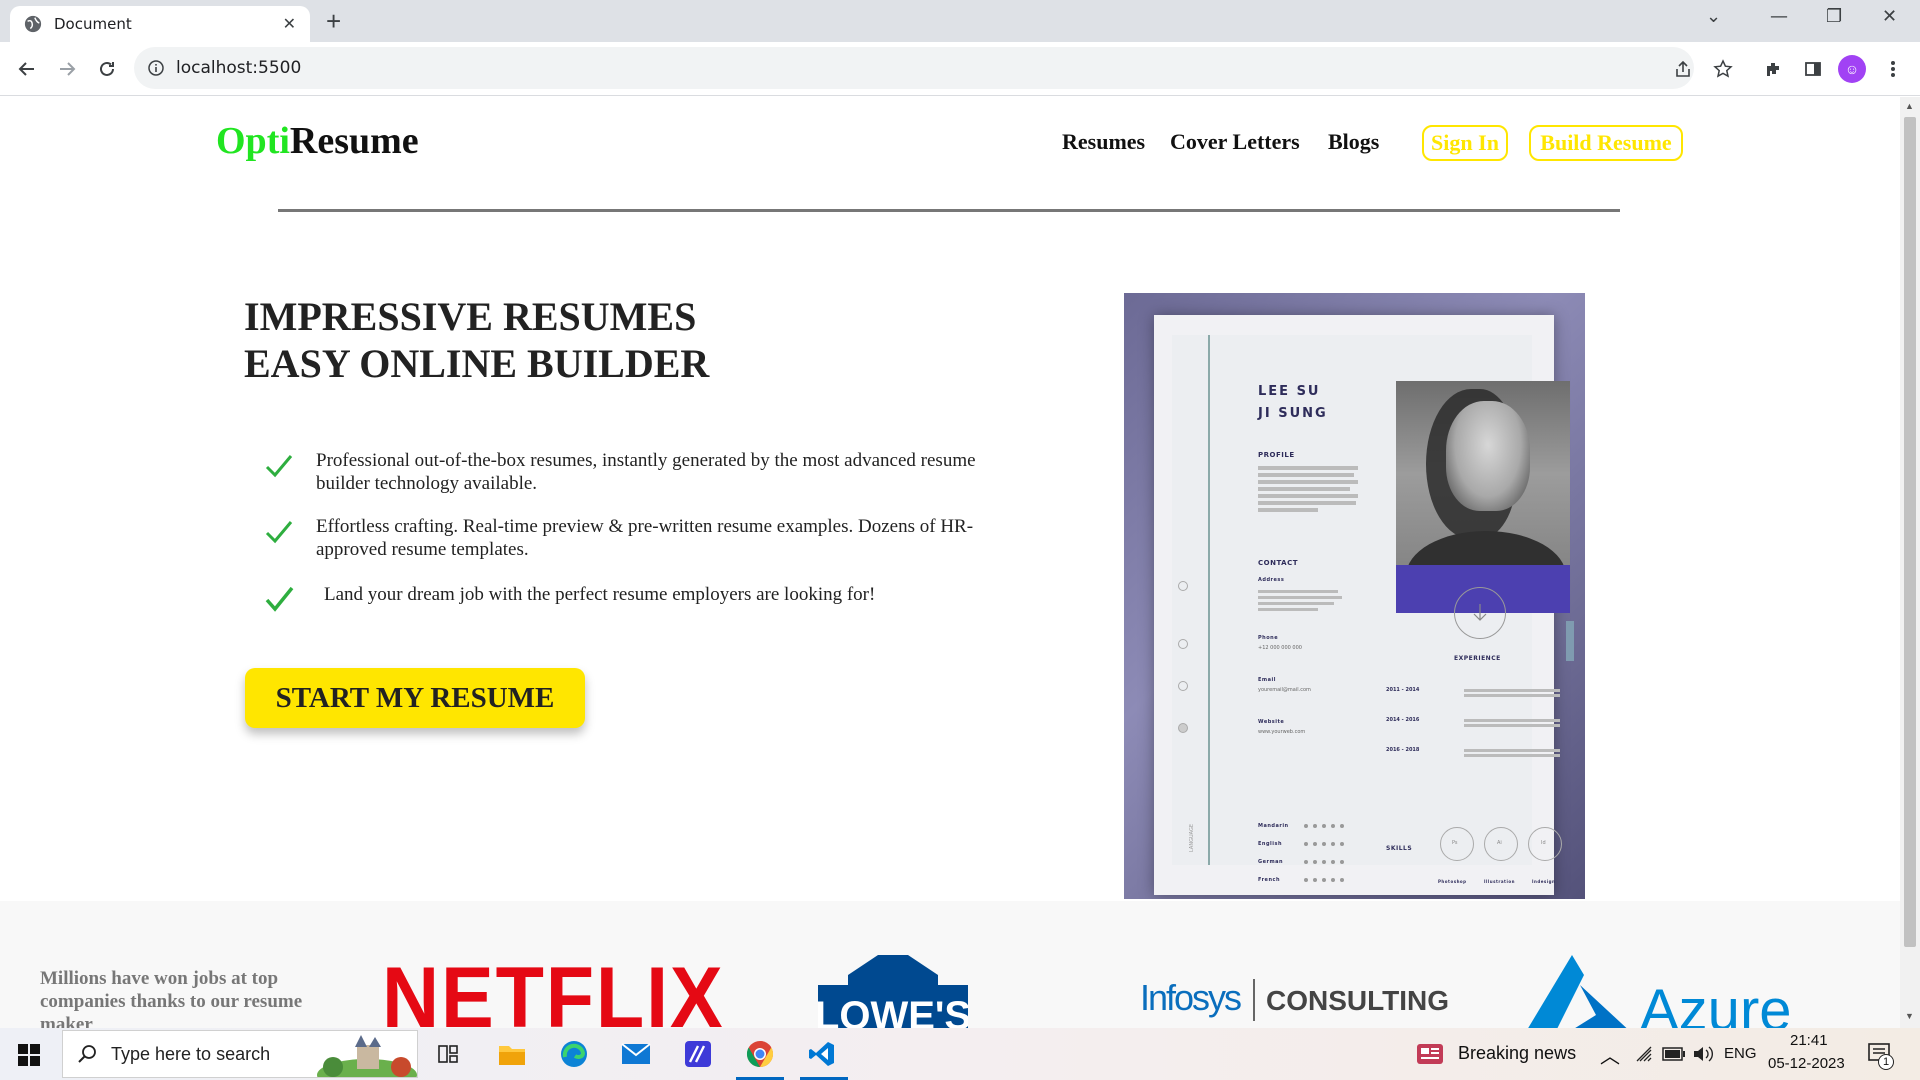 The image size is (1920, 1080). What do you see at coordinates (1886, 1062) in the screenshot?
I see `notification-count: 1` at bounding box center [1886, 1062].